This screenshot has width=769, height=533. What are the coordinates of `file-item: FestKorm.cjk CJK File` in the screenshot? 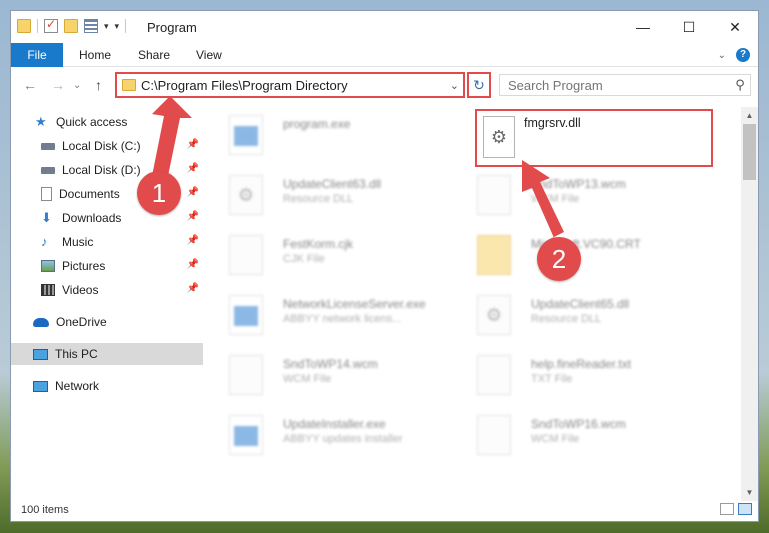 It's located at (331, 258).